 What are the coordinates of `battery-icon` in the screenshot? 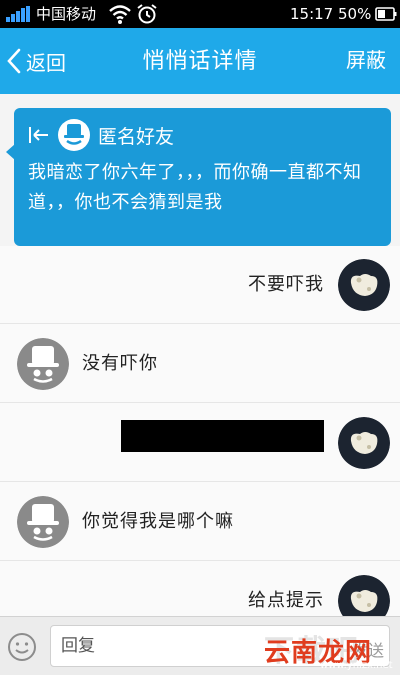 It's located at (386, 14).